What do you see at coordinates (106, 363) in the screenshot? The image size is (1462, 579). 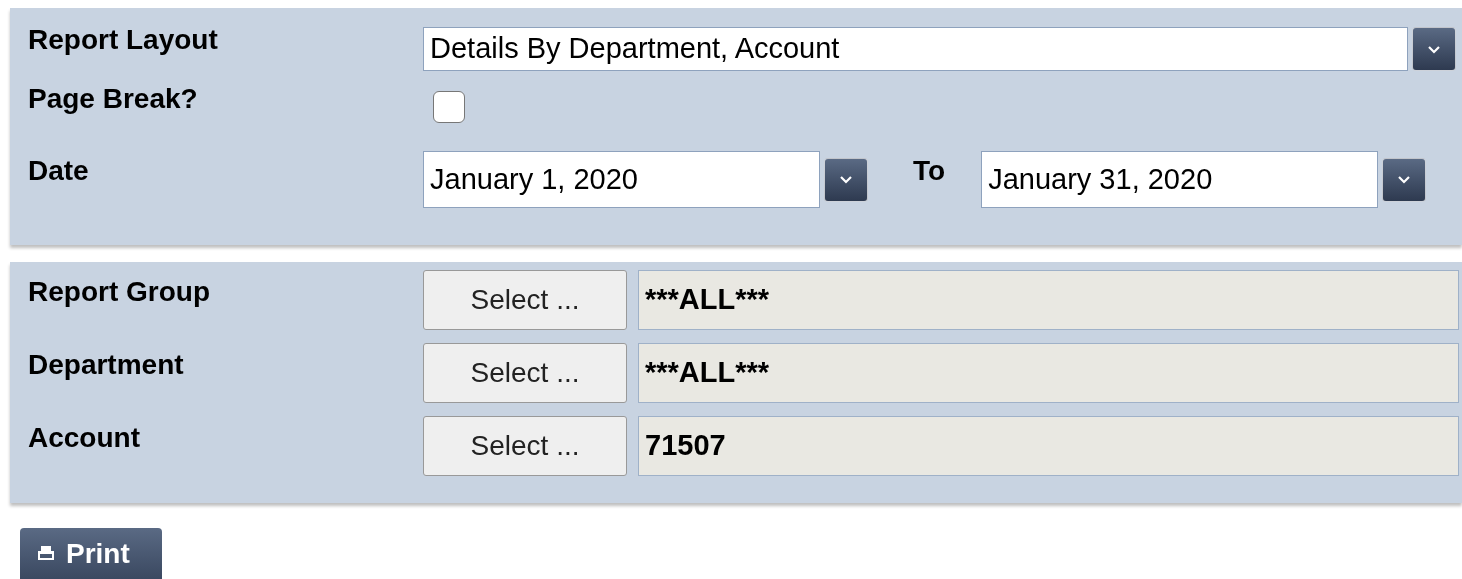 I see `field-label: Department` at bounding box center [106, 363].